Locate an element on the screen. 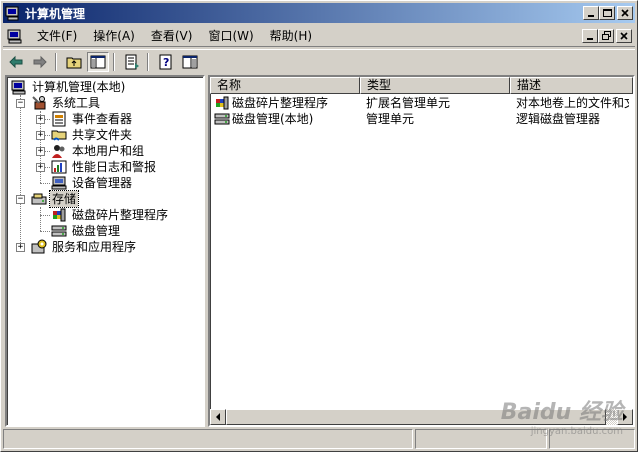  console-icon is located at coordinates (16, 36).